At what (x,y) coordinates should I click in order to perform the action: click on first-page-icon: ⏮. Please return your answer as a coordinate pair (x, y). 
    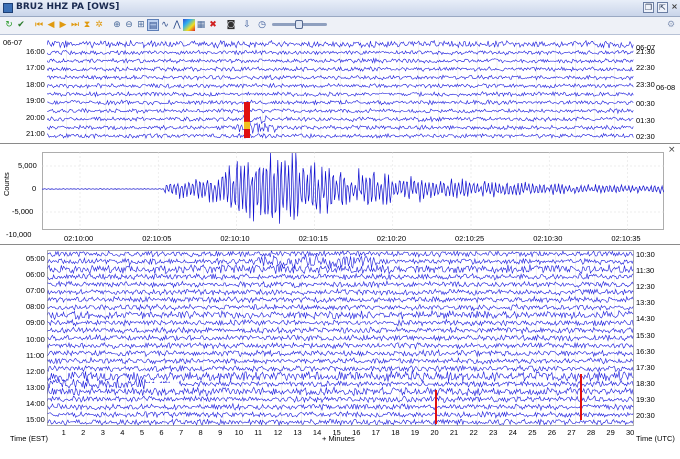
    Looking at the image, I should click on (39, 25).